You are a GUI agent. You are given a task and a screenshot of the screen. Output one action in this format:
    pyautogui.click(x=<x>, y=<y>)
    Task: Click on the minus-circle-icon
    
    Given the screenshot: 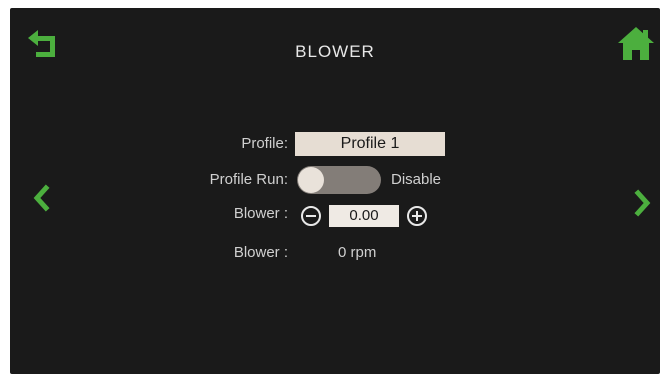 What is the action you would take?
    pyautogui.click(x=311, y=216)
    